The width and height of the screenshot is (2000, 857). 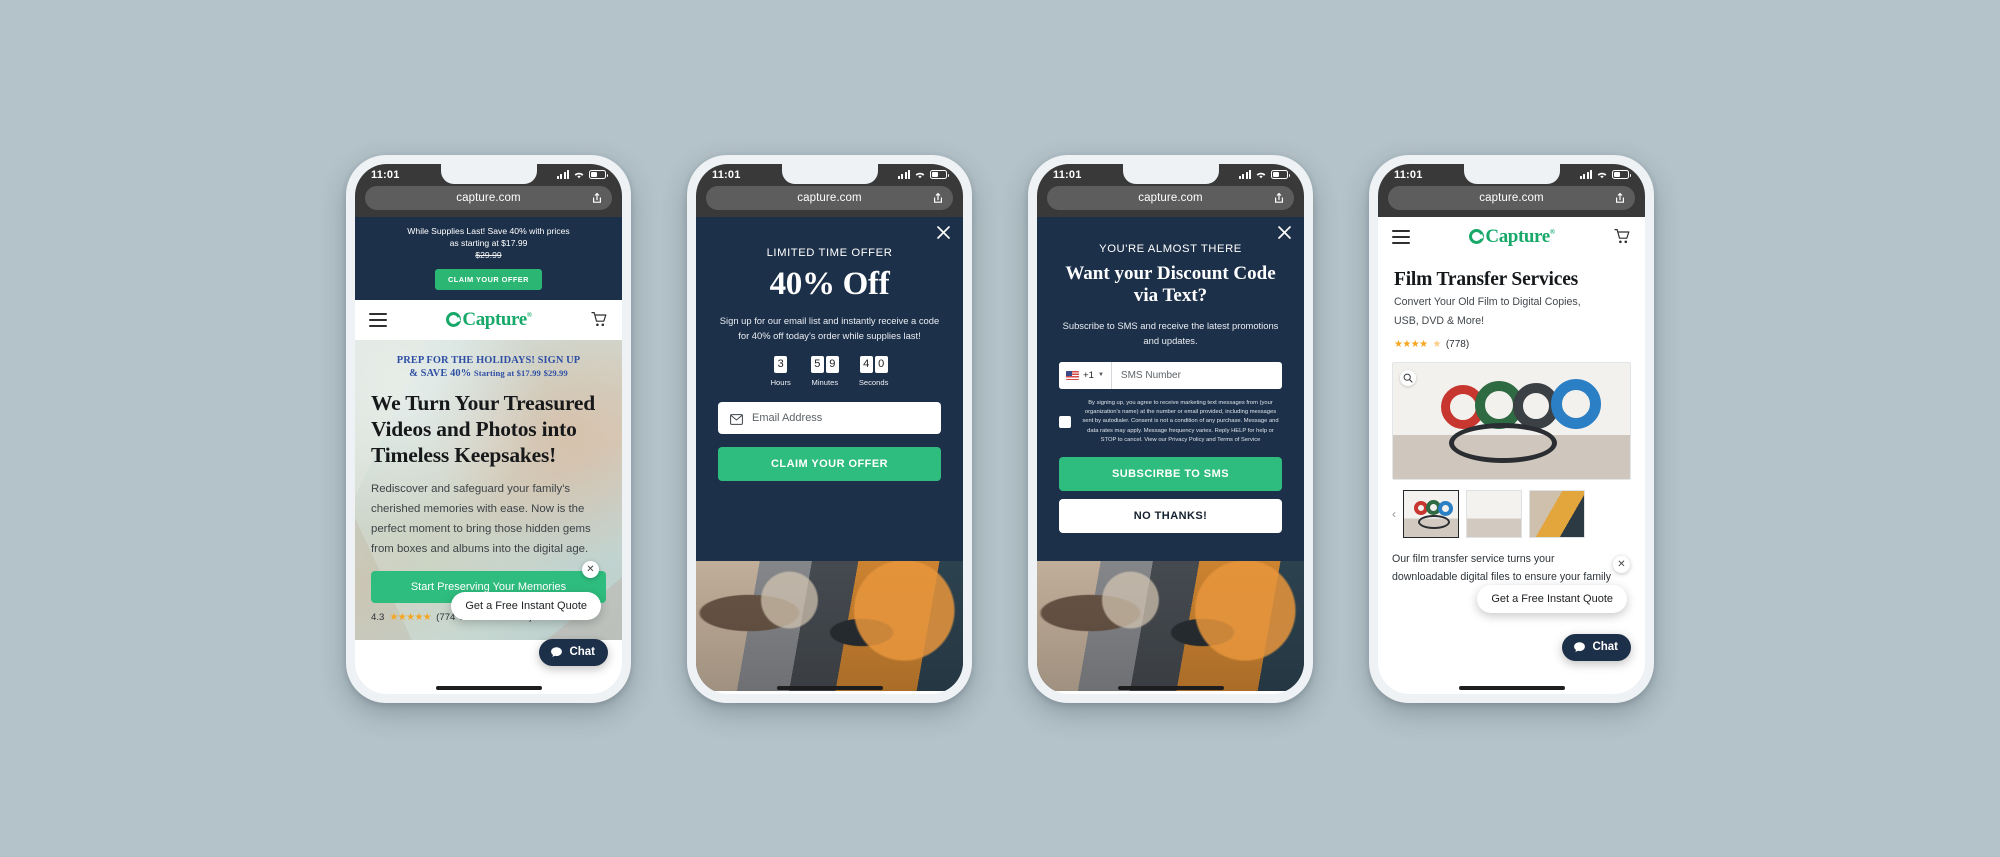 I want to click on logo-text: Capture, so click(x=1517, y=236).